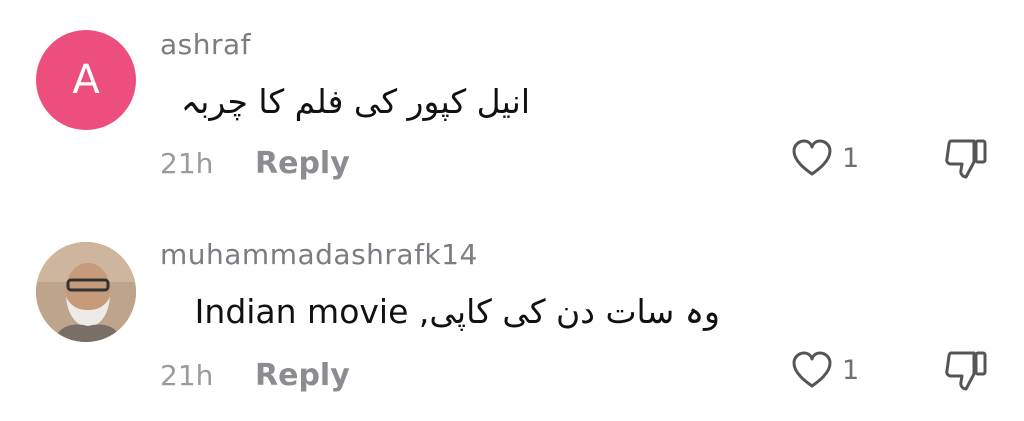  Describe the element at coordinates (355, 101) in the screenshot. I see `comment-text: انیل کپور کی فلم کا چربہ` at that location.